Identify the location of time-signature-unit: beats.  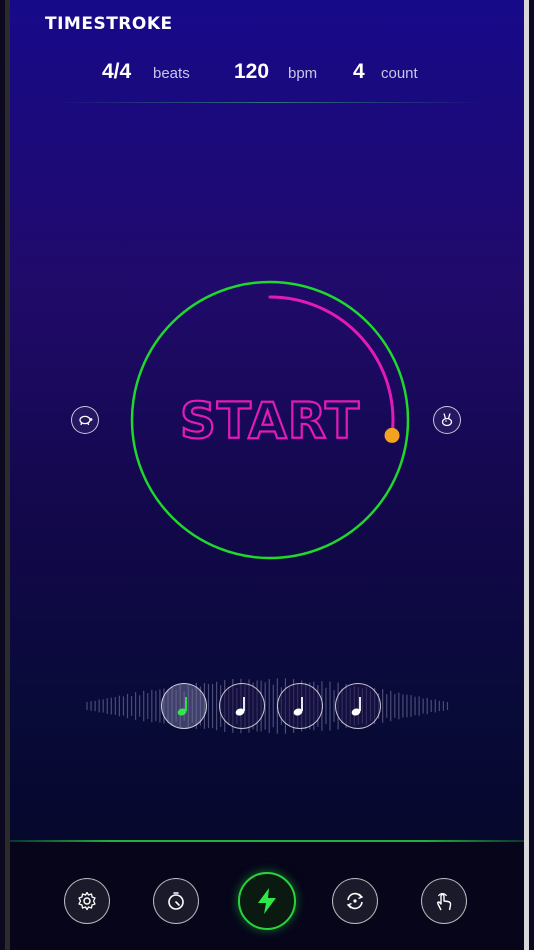
(171, 73).